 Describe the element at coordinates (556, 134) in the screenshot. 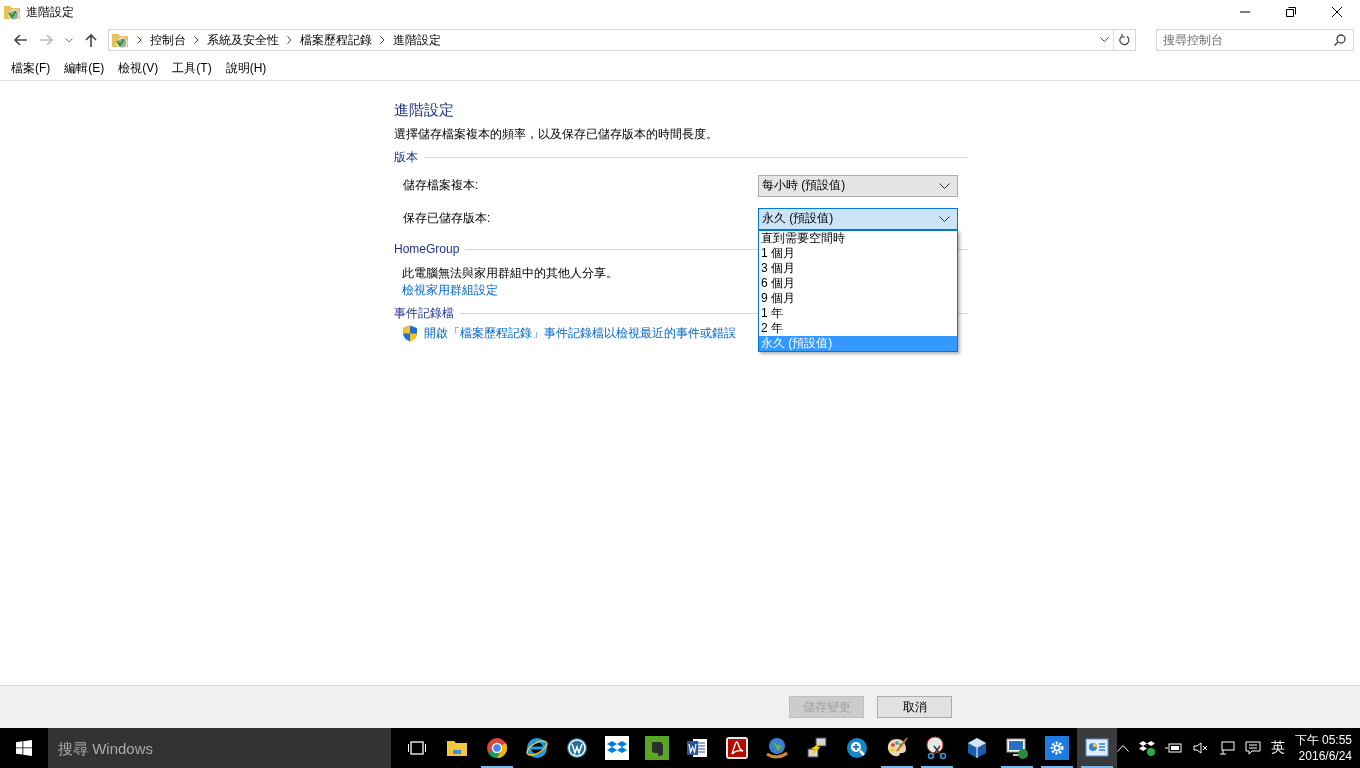

I see `description-text: 選擇儲存檔案複本的頻率，以及保存已儲存版本的時間長度。` at that location.